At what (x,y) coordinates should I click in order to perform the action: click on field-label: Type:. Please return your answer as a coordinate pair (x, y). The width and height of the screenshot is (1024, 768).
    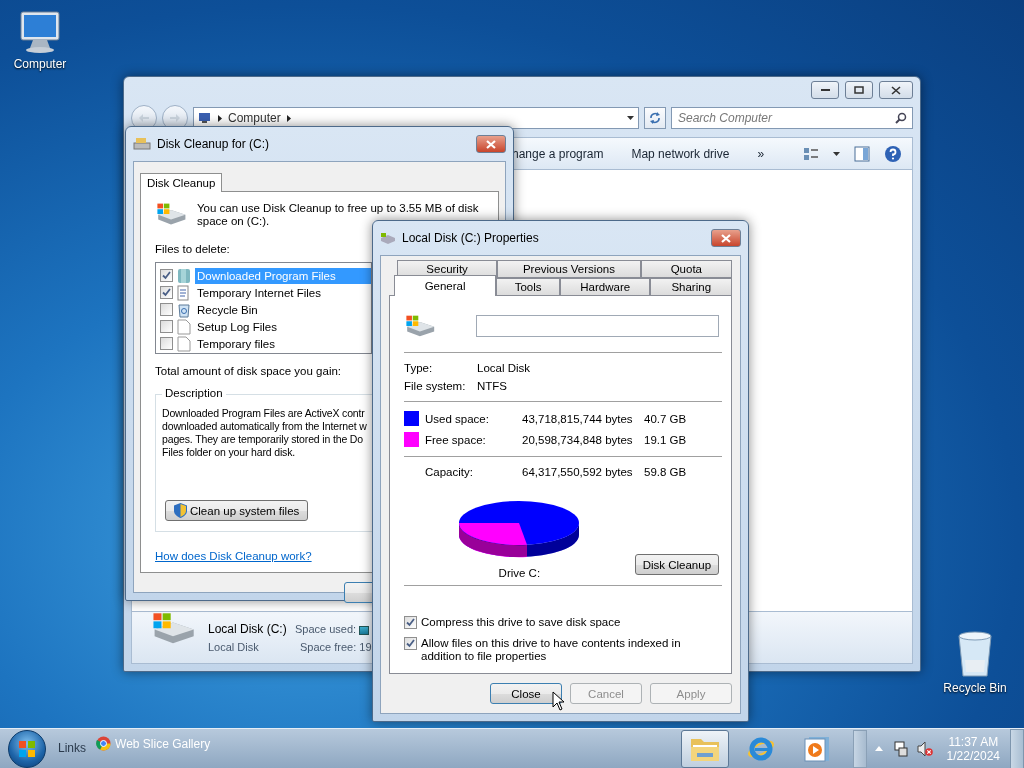
    Looking at the image, I should click on (419, 368).